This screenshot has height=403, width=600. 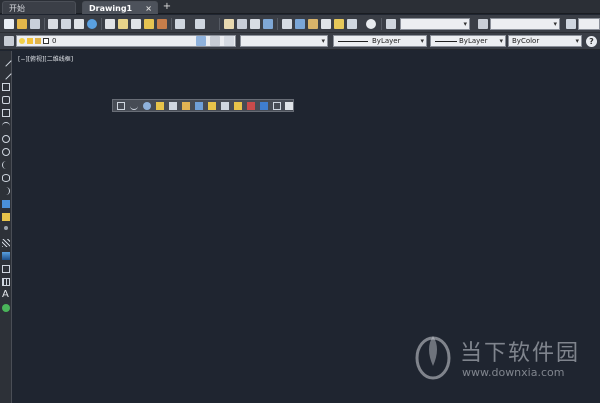 I want to click on new-file-icon, so click(x=9, y=24).